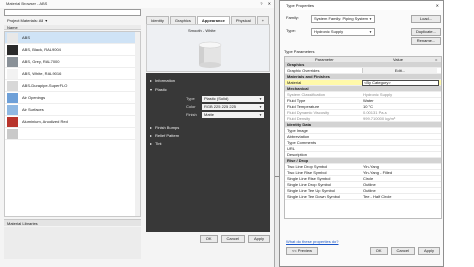 Image resolution: width=474 pixels, height=267 pixels. What do you see at coordinates (137, 124) in the screenshot?
I see `list-scrollbar` at bounding box center [137, 124].